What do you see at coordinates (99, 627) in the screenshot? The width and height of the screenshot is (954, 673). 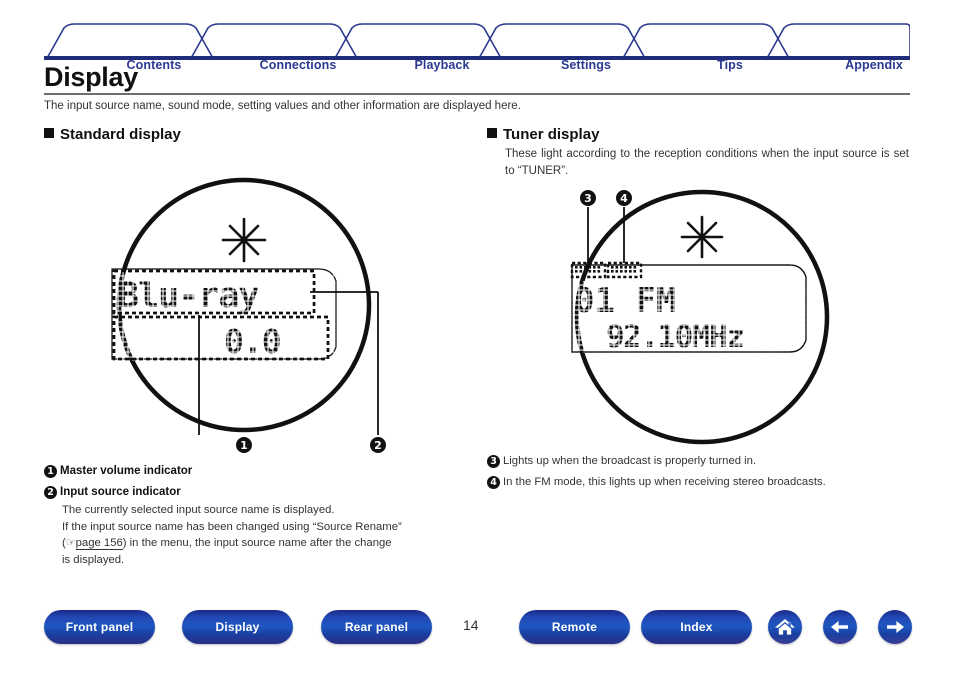 I see `footer-button-front-panel: Front panel` at bounding box center [99, 627].